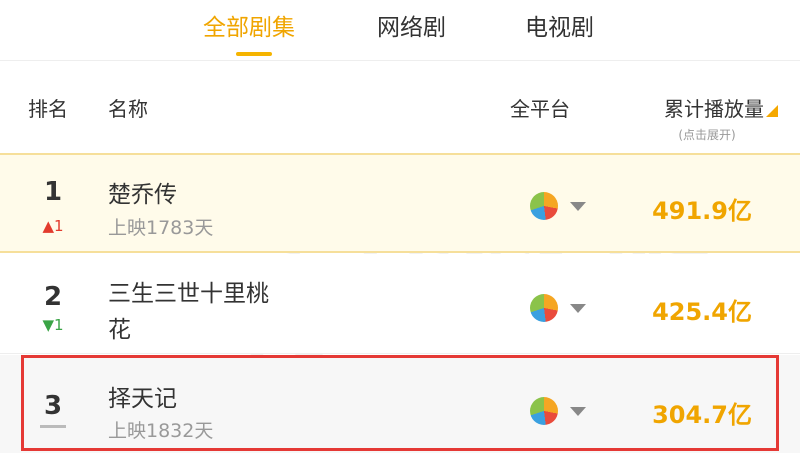 Image resolution: width=800 pixels, height=461 pixels. Describe the element at coordinates (48, 109) in the screenshot. I see `header-rank: 排名` at that location.